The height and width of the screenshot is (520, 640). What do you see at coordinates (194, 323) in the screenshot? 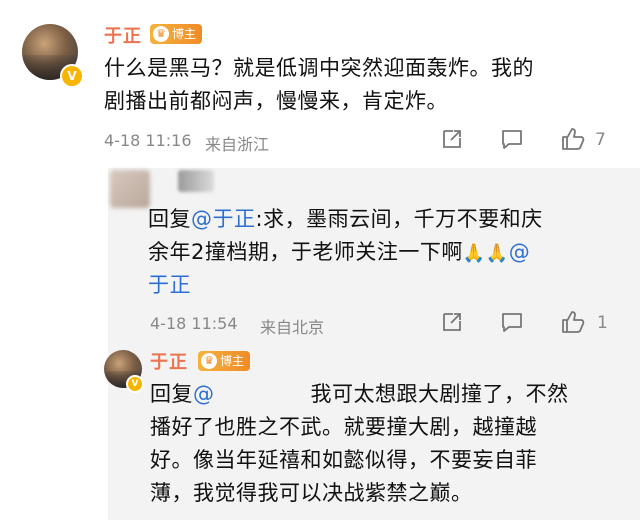
I see `reply-time: 4-18 11:54` at bounding box center [194, 323].